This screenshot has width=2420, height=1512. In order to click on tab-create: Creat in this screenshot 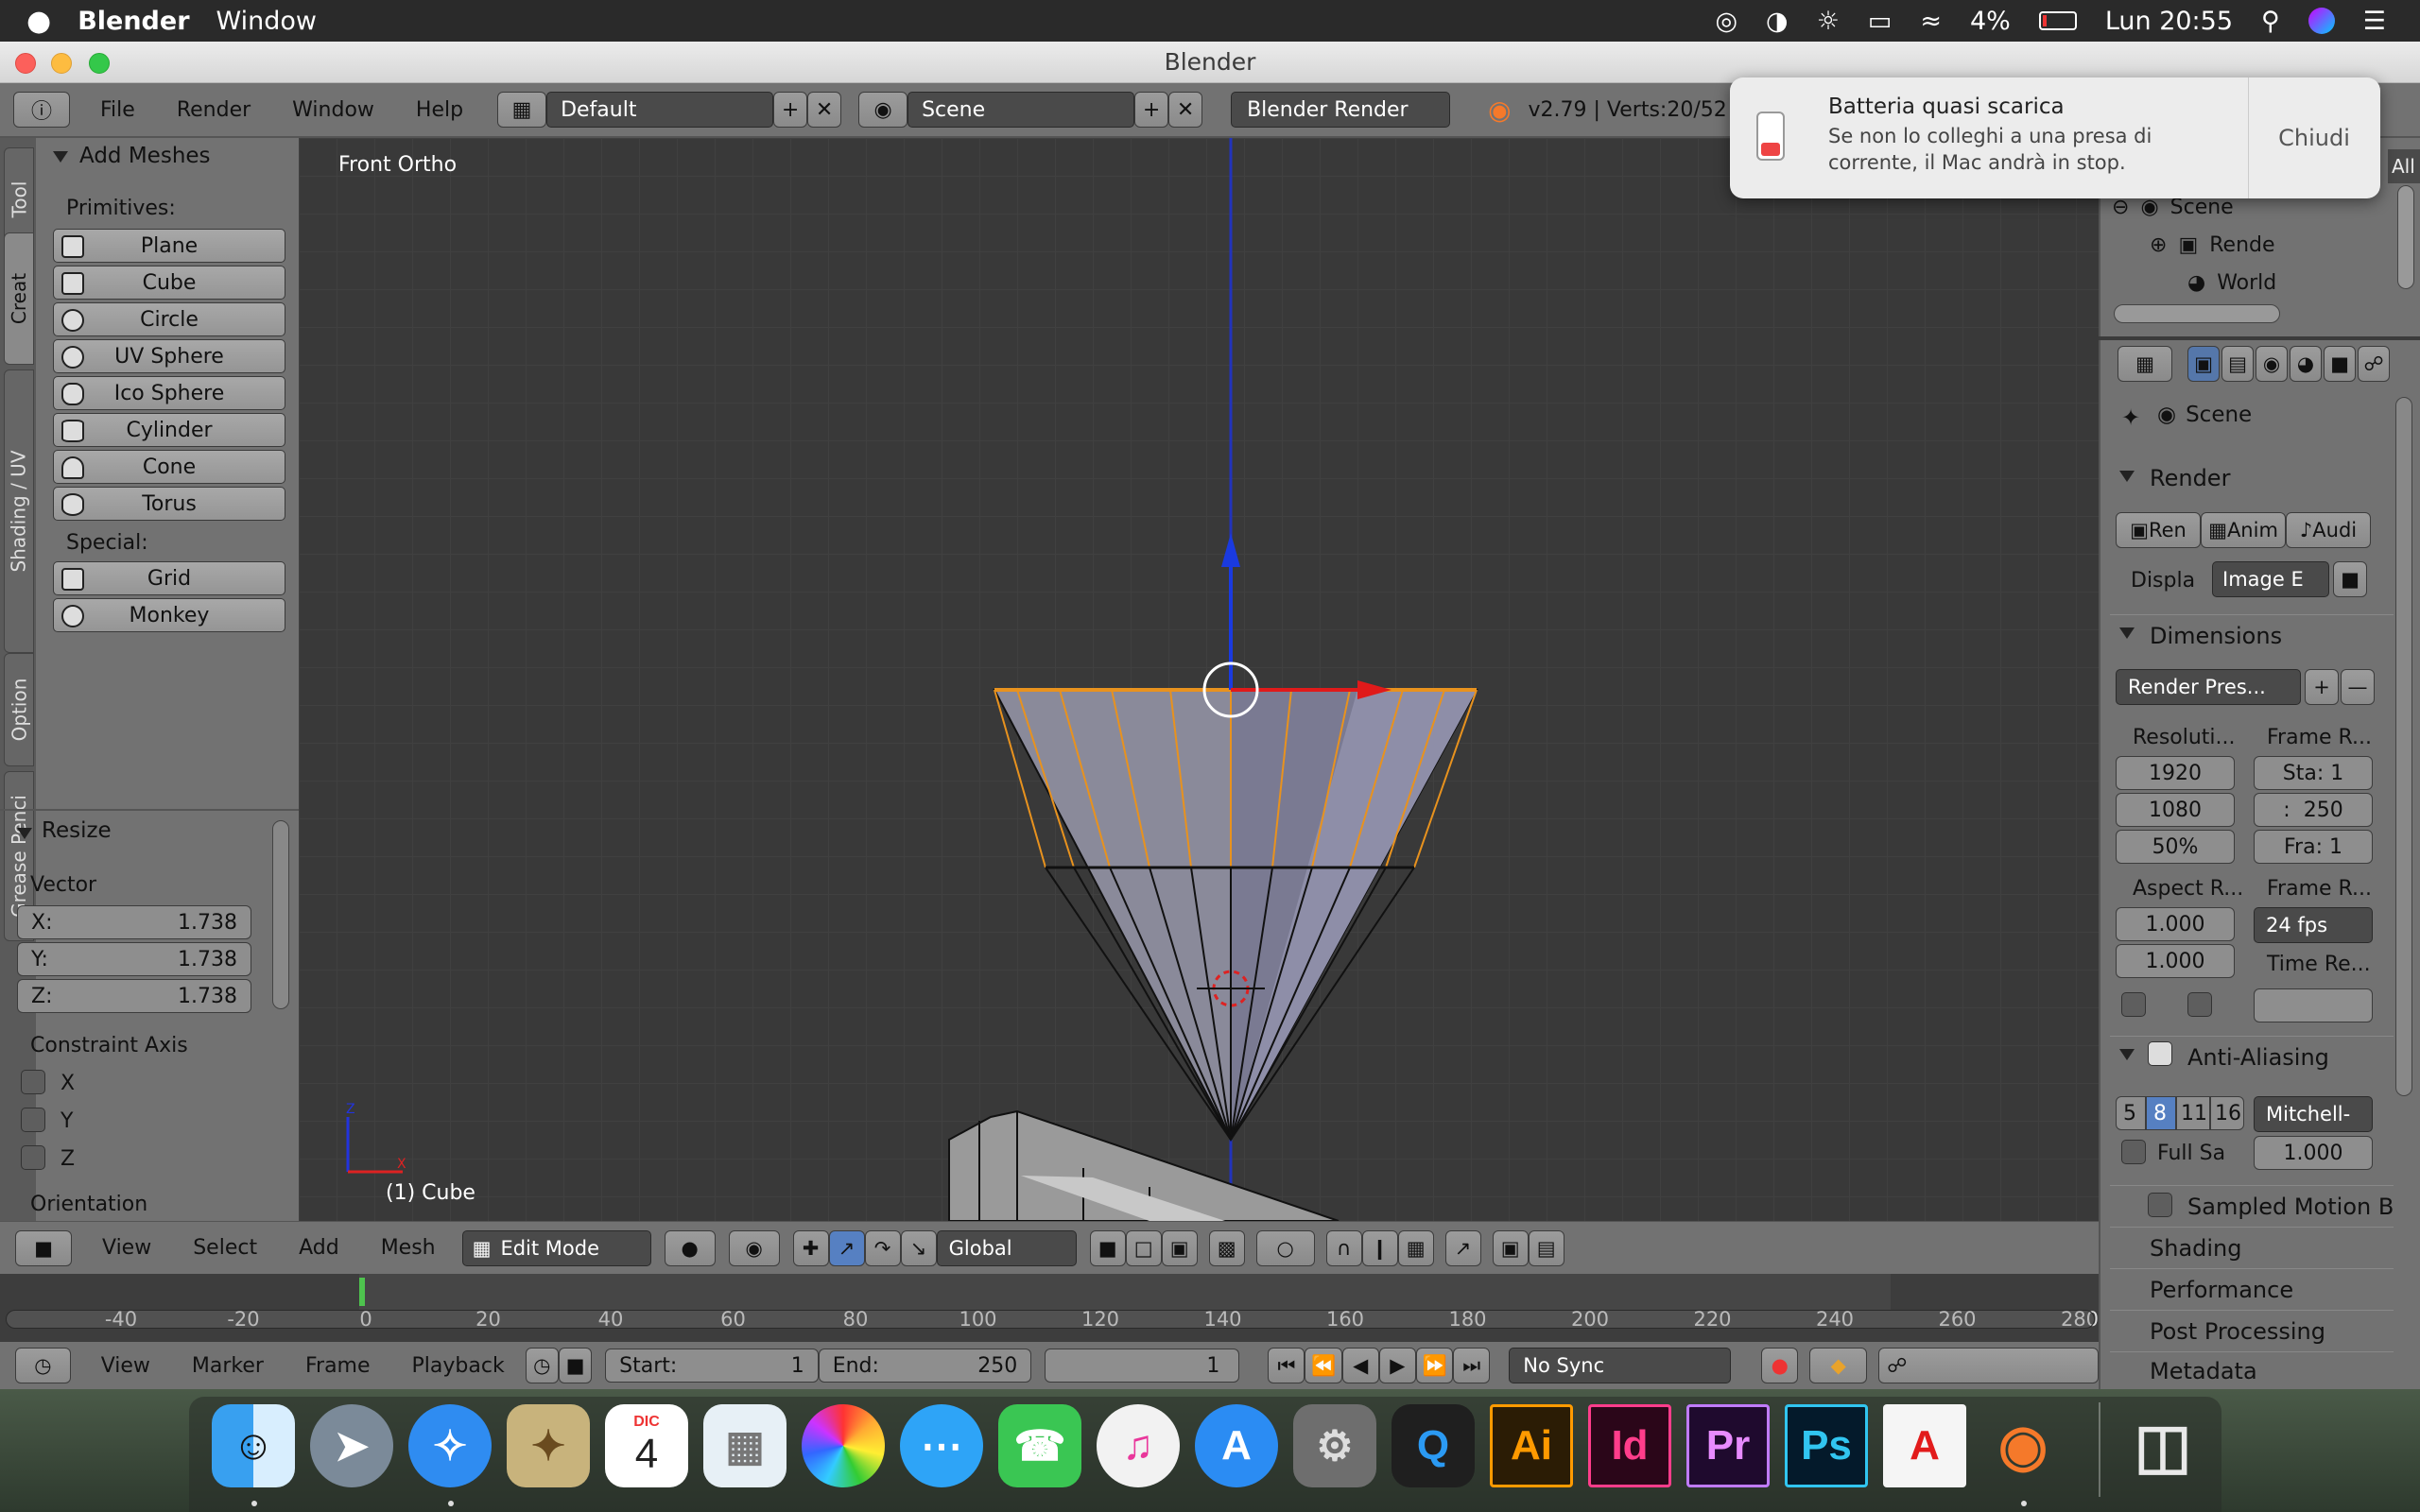, I will do `click(19, 298)`.